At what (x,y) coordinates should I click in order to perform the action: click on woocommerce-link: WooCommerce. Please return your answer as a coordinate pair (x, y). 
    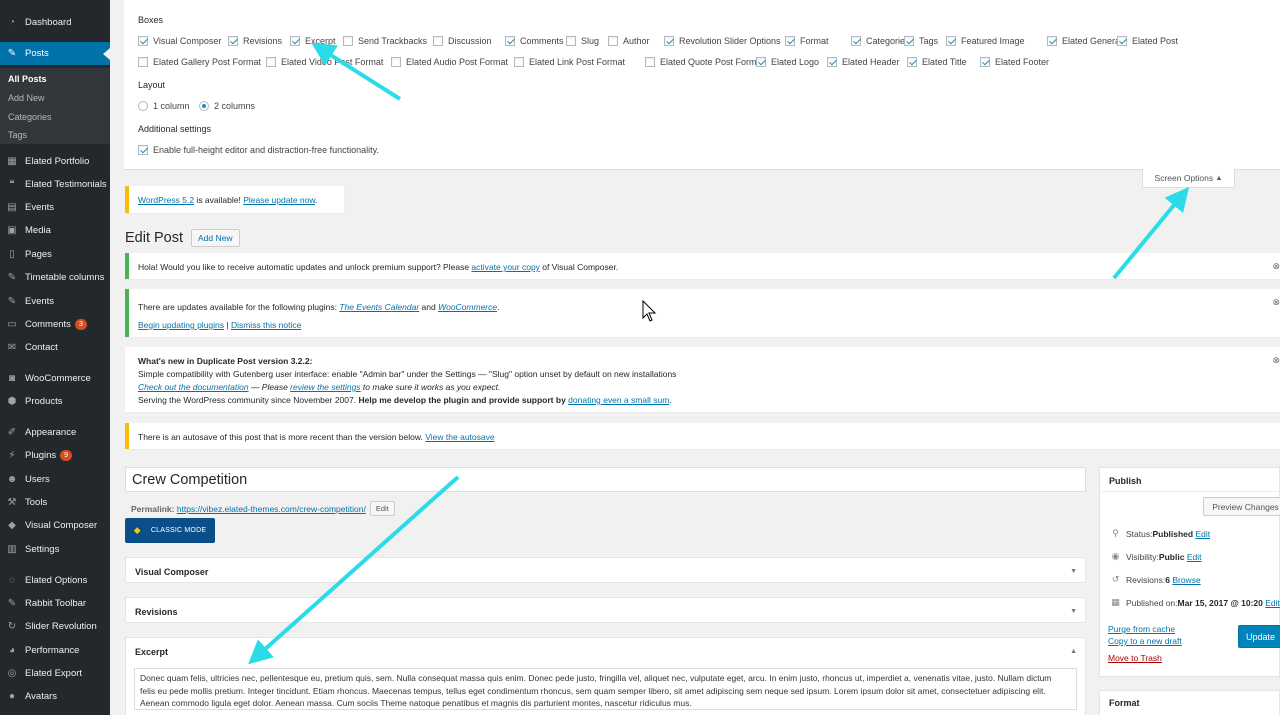
    Looking at the image, I should click on (467, 307).